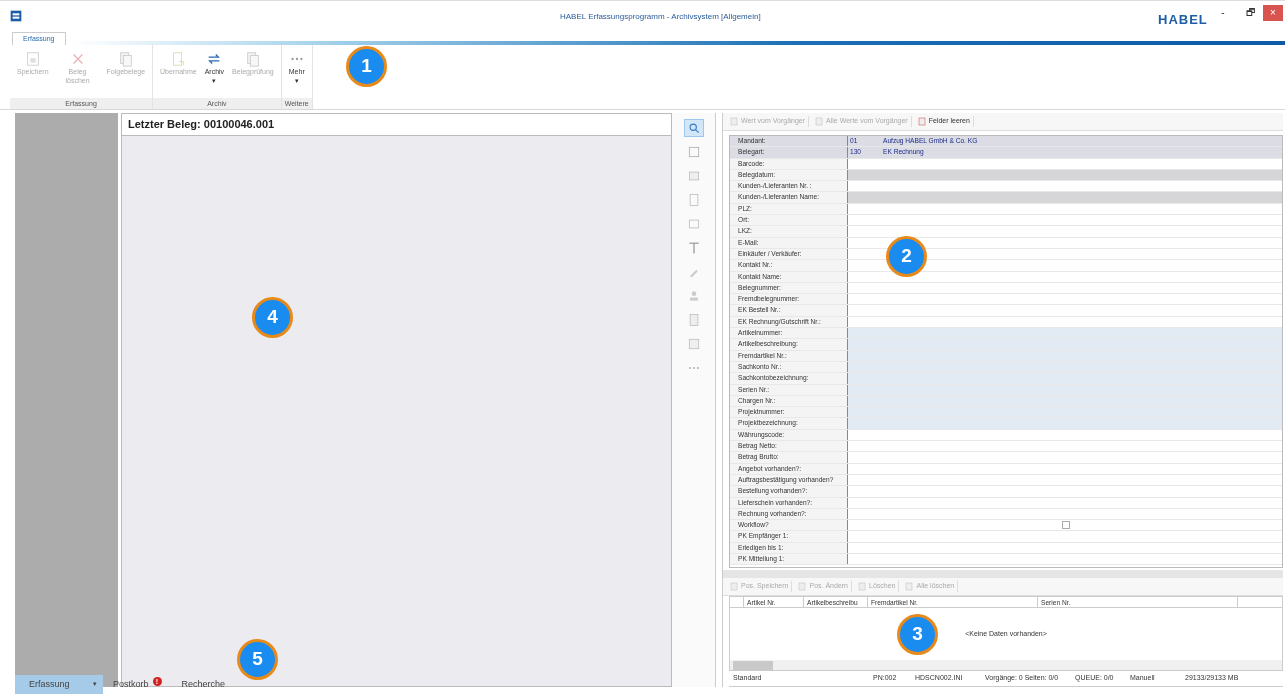 This screenshot has width=1285, height=696. Describe the element at coordinates (917, 634) in the screenshot. I see `callout-badge: 3` at that location.